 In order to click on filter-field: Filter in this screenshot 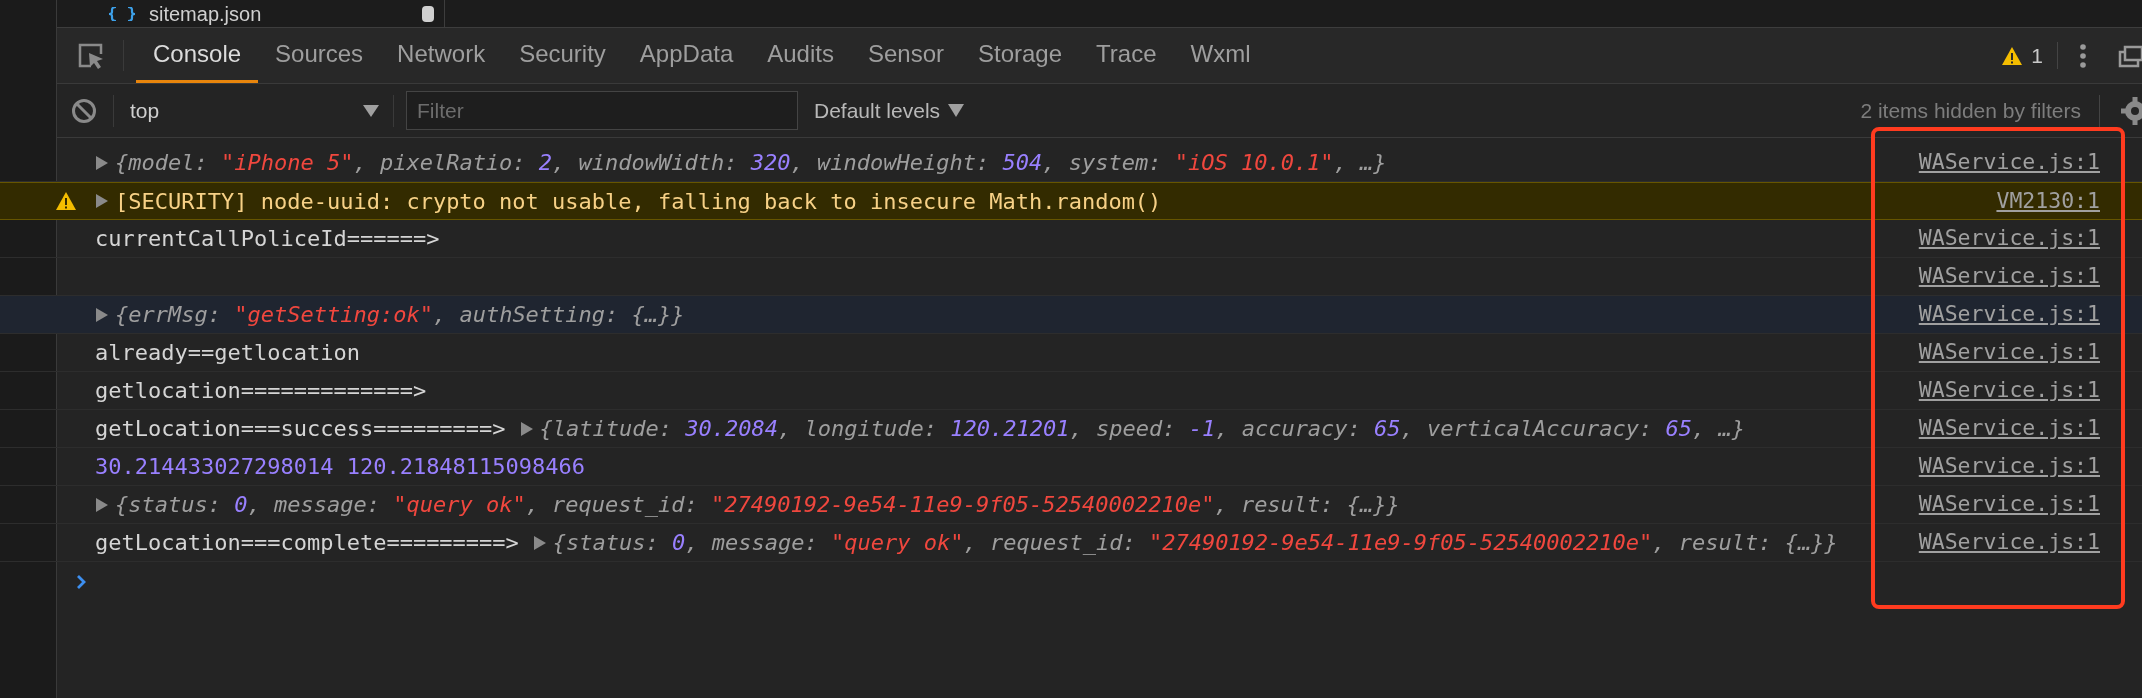, I will do `click(602, 110)`.